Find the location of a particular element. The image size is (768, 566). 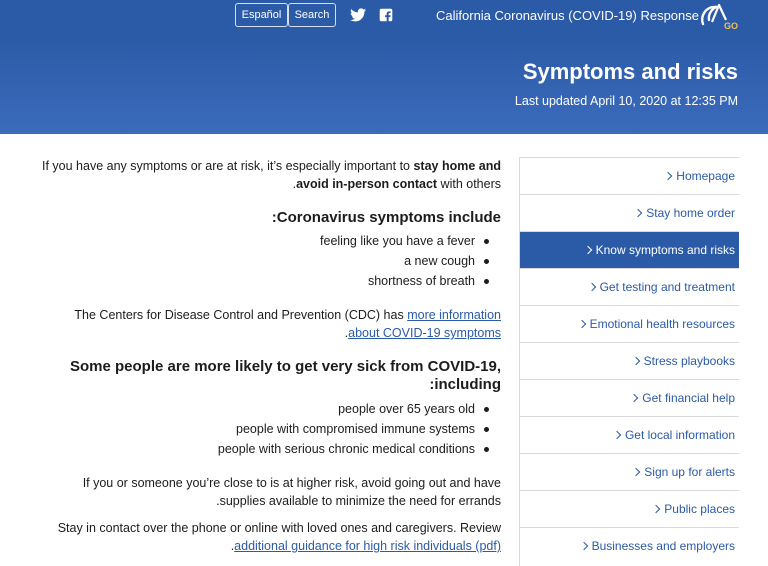

espanol-button: Español is located at coordinates (261, 15).